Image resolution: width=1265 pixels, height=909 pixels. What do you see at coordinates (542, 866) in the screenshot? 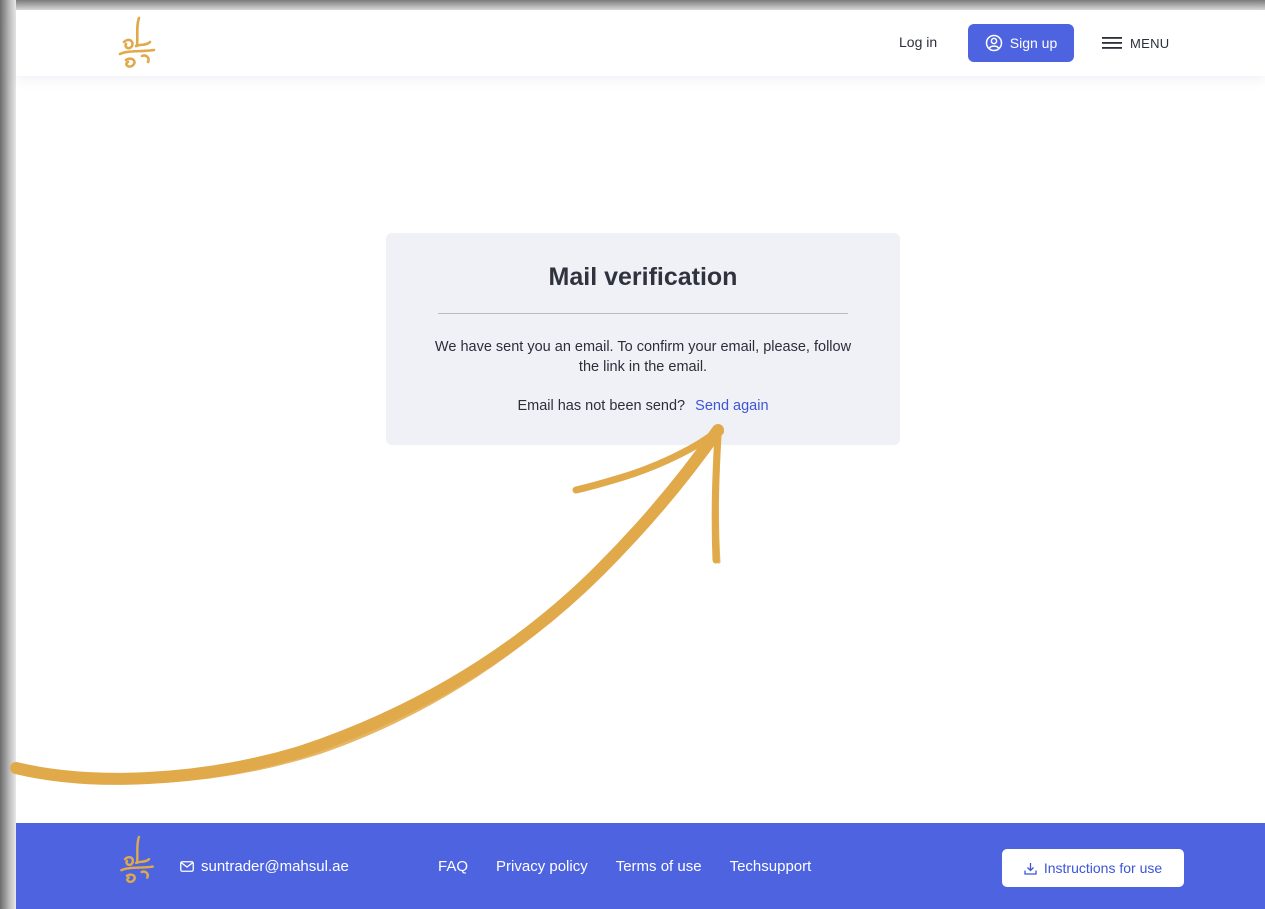
I see `footer-link-privacy-policy: Privacy policy` at bounding box center [542, 866].